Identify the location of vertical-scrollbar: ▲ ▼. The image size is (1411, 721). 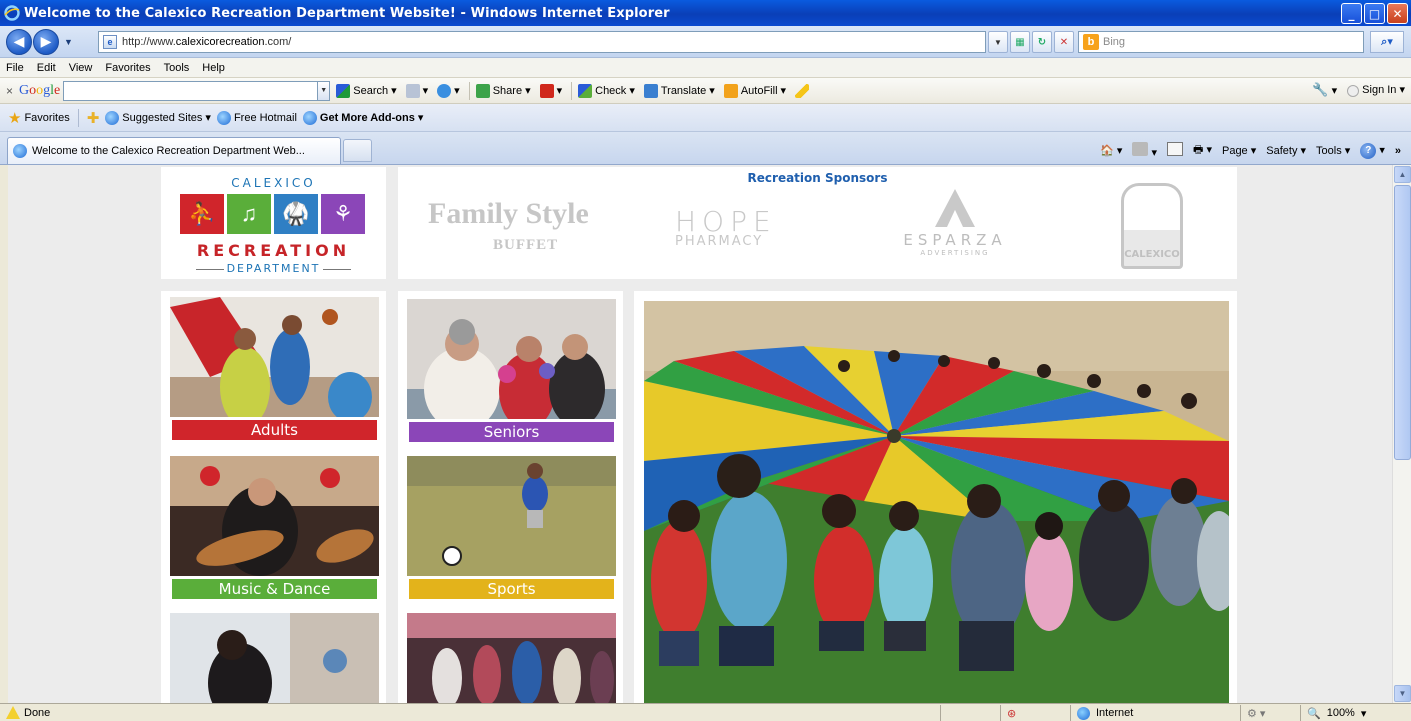
(1401, 434).